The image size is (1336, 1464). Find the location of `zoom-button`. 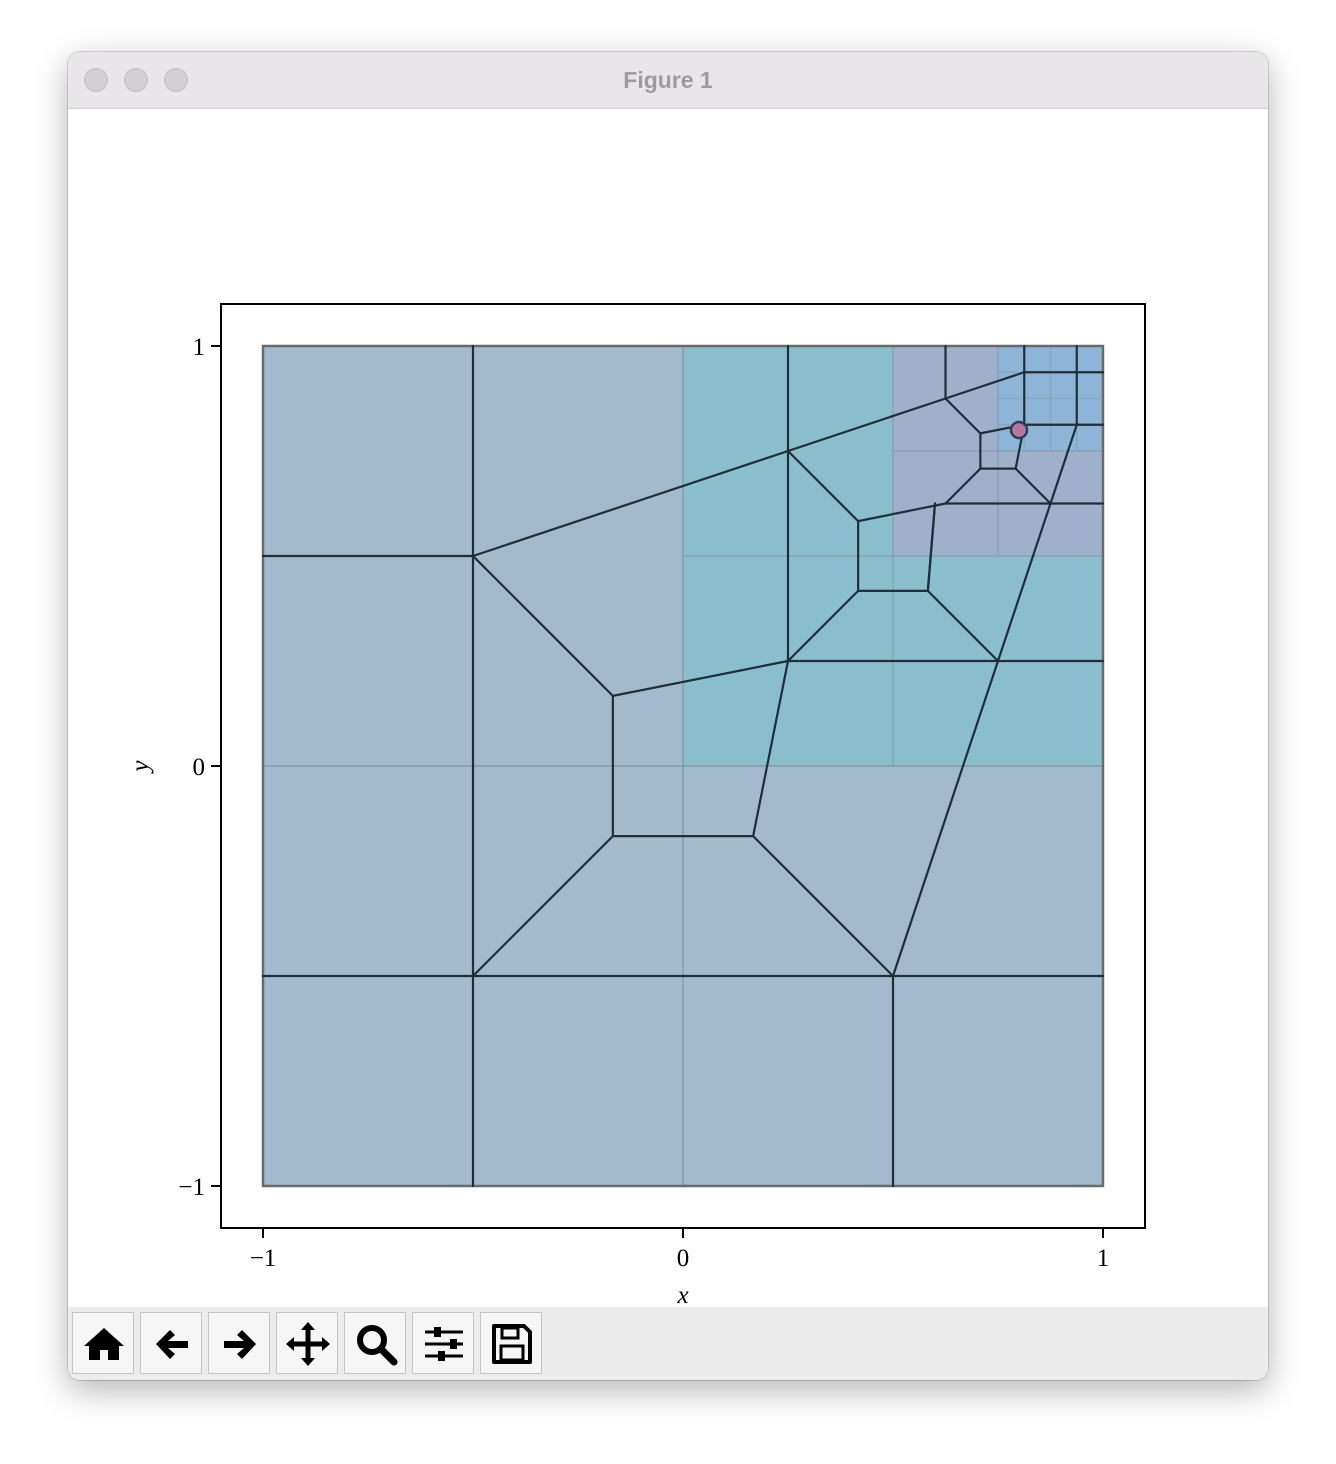

zoom-button is located at coordinates (375, 1343).